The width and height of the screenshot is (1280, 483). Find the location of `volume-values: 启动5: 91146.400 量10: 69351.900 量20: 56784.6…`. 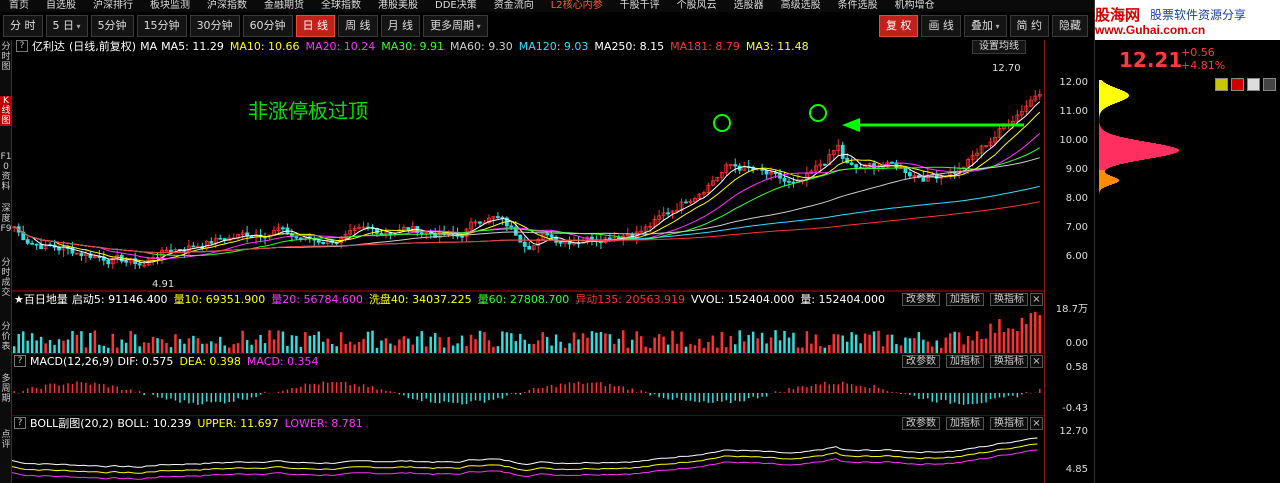

volume-values: 启动5: 91146.400 量10: 69351.900 量20: 56784.6… is located at coordinates (478, 300).